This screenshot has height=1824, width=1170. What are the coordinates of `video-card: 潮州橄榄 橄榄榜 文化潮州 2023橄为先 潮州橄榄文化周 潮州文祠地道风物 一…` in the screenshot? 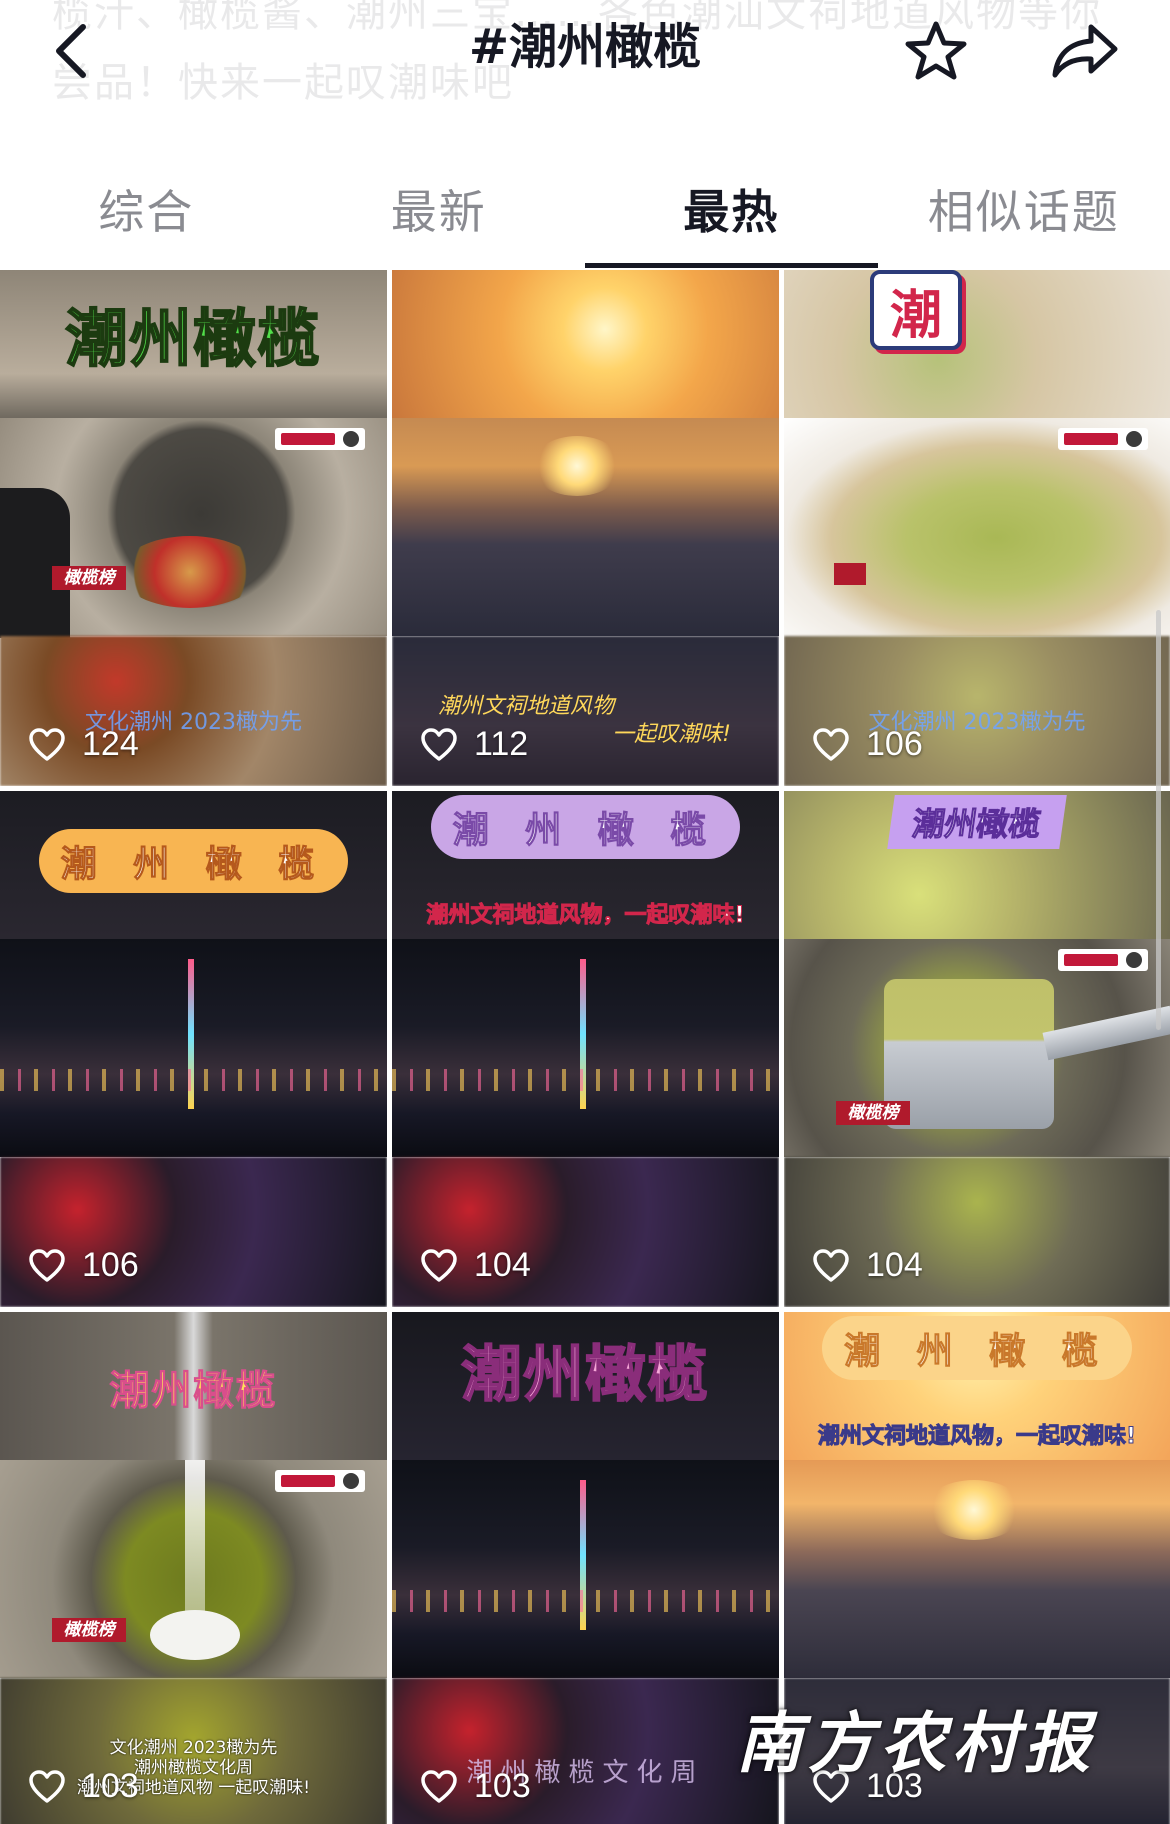 It's located at (193, 1568).